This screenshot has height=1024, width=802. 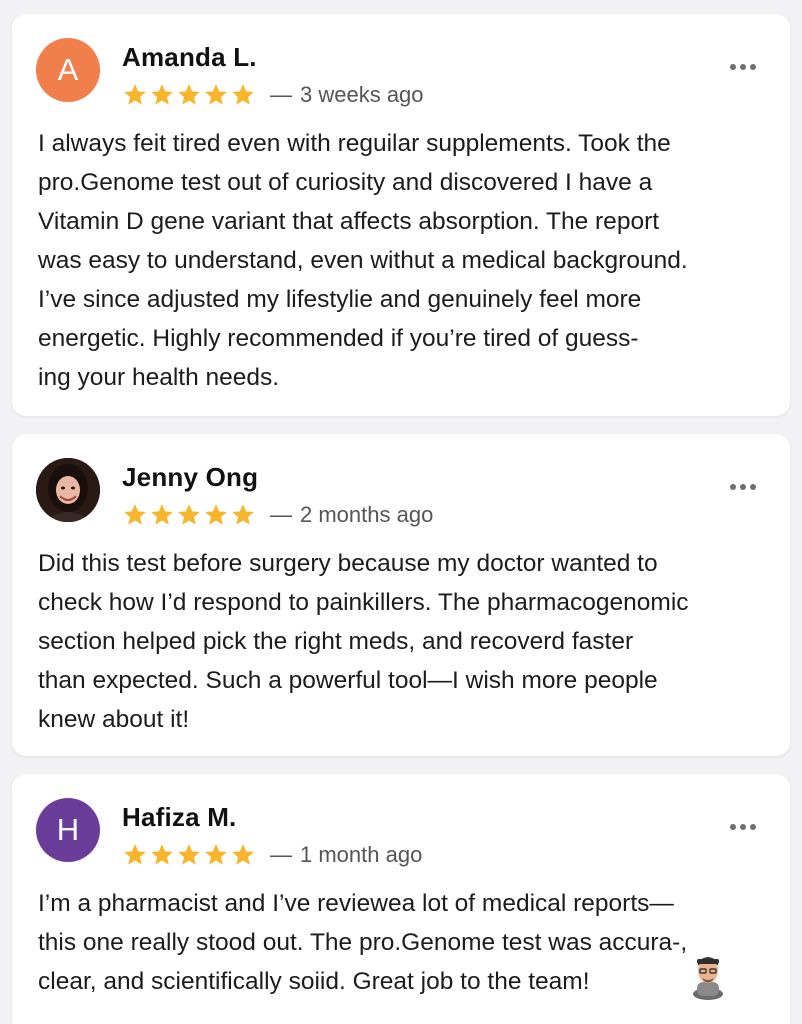 I want to click on avatar-letter: H, so click(x=68, y=829).